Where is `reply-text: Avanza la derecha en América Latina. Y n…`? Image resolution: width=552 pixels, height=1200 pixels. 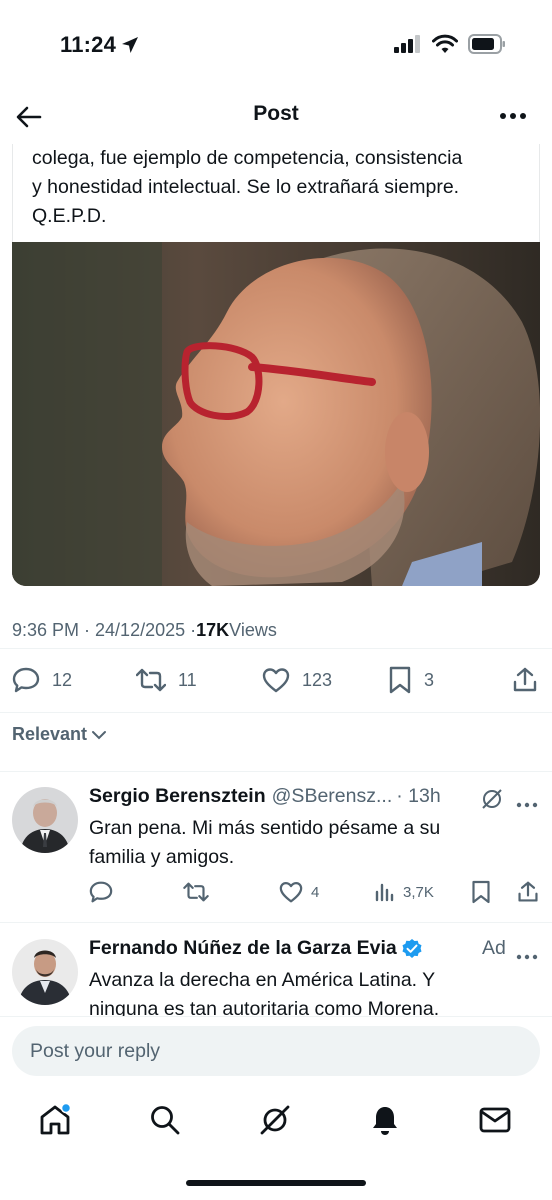 reply-text: Avanza la derecha en América Latina. Y n… is located at coordinates (309, 991).